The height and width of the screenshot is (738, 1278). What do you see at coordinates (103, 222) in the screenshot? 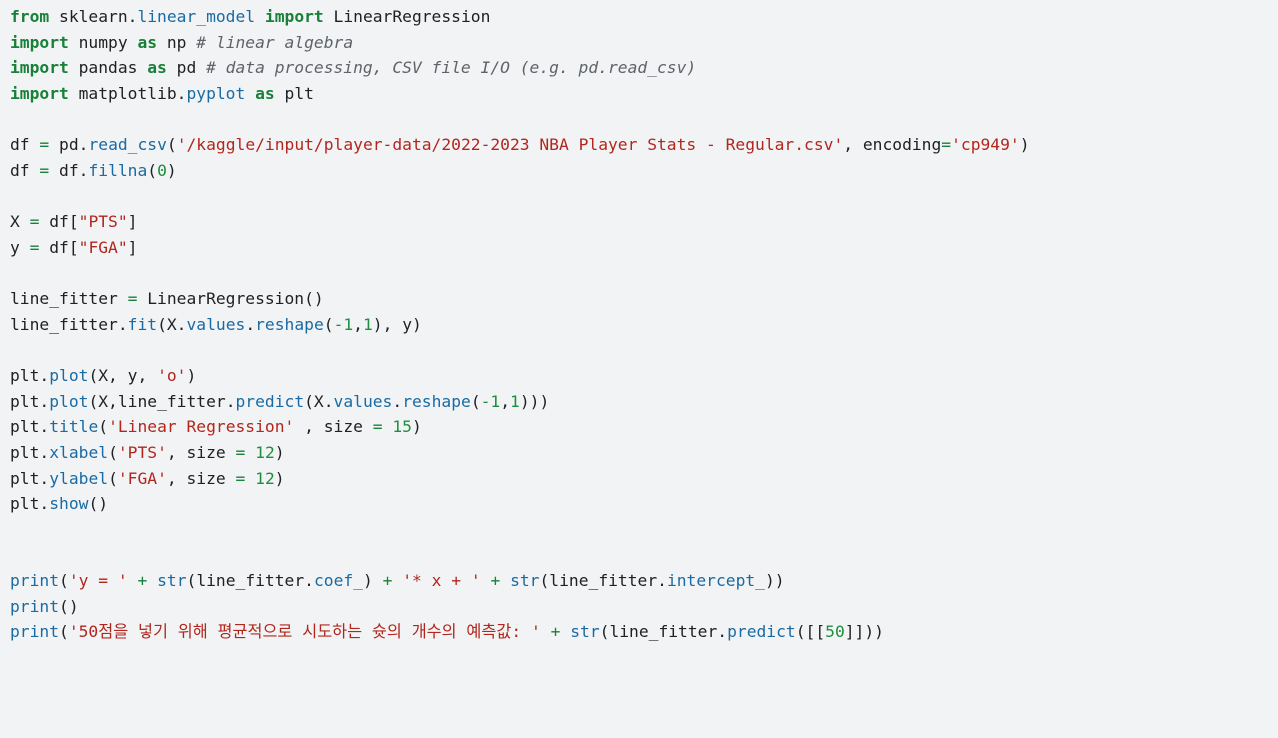
I see `code-token: "PTS"` at bounding box center [103, 222].